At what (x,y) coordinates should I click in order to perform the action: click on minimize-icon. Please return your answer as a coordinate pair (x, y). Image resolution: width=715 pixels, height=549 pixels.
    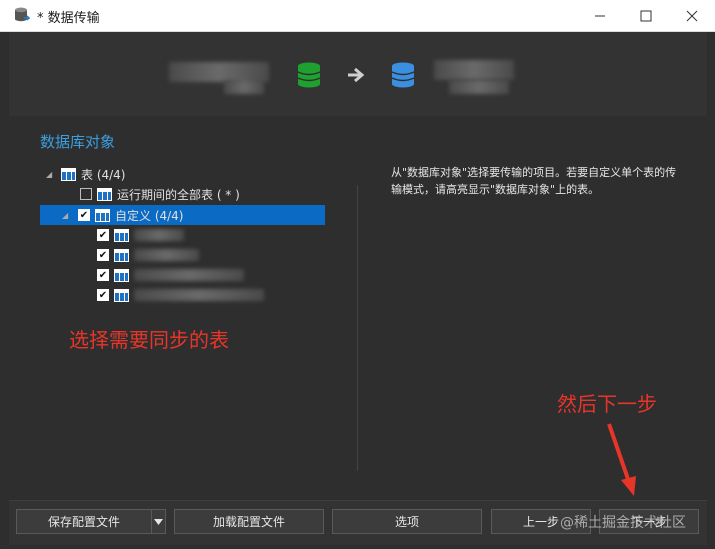
    Looking at the image, I should click on (600, 15).